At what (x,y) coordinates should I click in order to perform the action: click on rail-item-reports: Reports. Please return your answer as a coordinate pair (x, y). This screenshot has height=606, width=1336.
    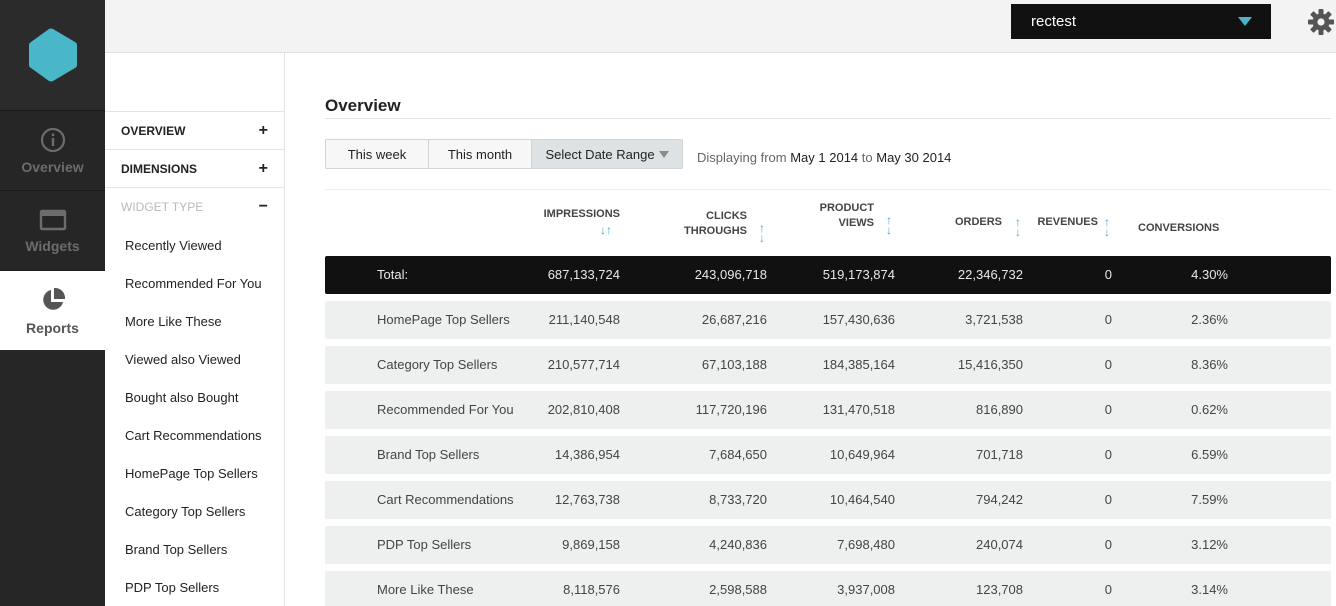
    Looking at the image, I should click on (52, 310).